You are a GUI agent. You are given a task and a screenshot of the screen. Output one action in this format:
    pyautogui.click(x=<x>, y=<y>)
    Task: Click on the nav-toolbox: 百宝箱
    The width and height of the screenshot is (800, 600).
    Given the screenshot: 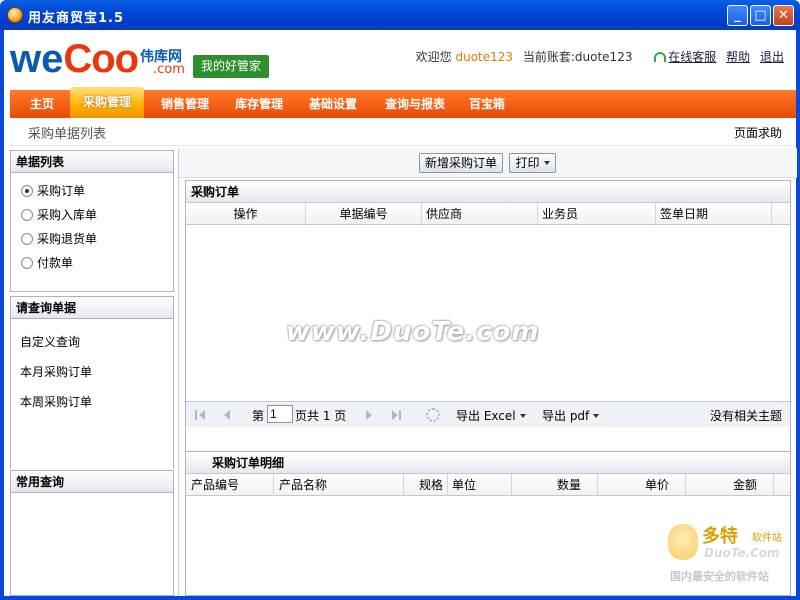 What is the action you would take?
    pyautogui.click(x=487, y=104)
    